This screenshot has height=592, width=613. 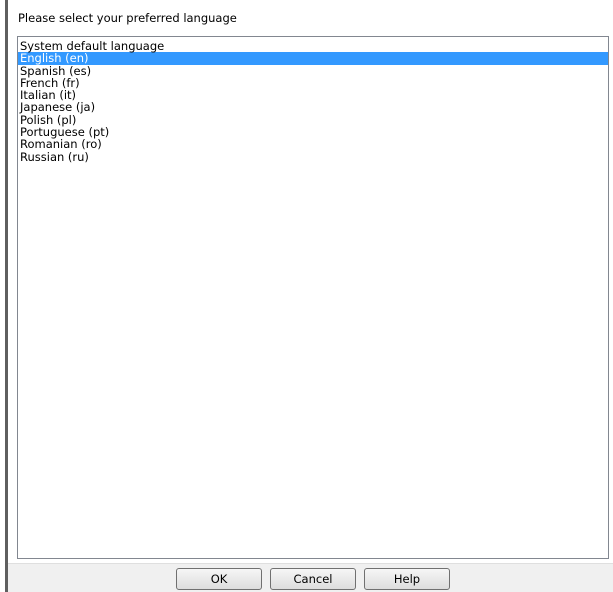 What do you see at coordinates (219, 579) in the screenshot?
I see `ok-button: OK` at bounding box center [219, 579].